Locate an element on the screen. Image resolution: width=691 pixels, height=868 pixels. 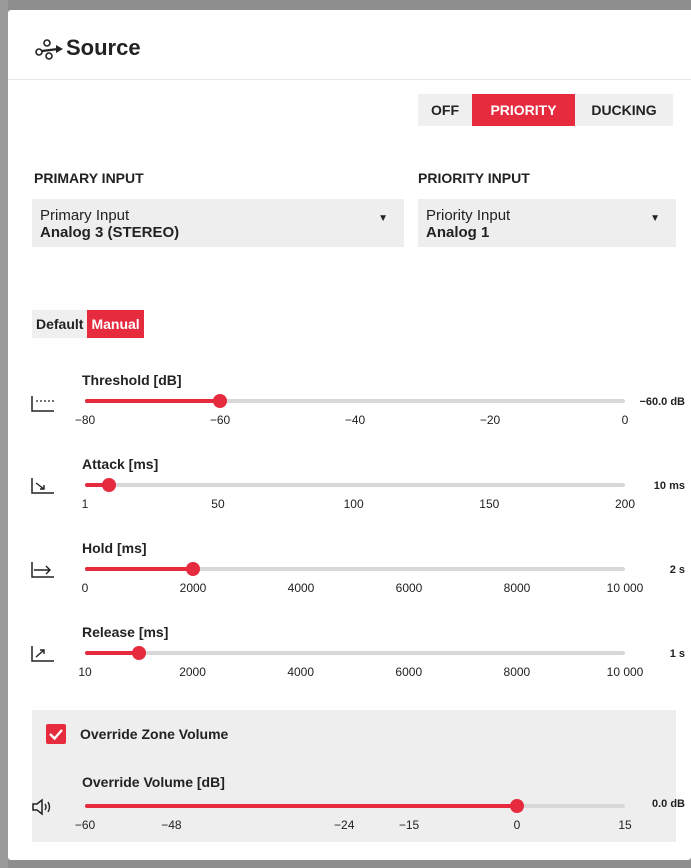
default-button: Default is located at coordinates (60, 324).